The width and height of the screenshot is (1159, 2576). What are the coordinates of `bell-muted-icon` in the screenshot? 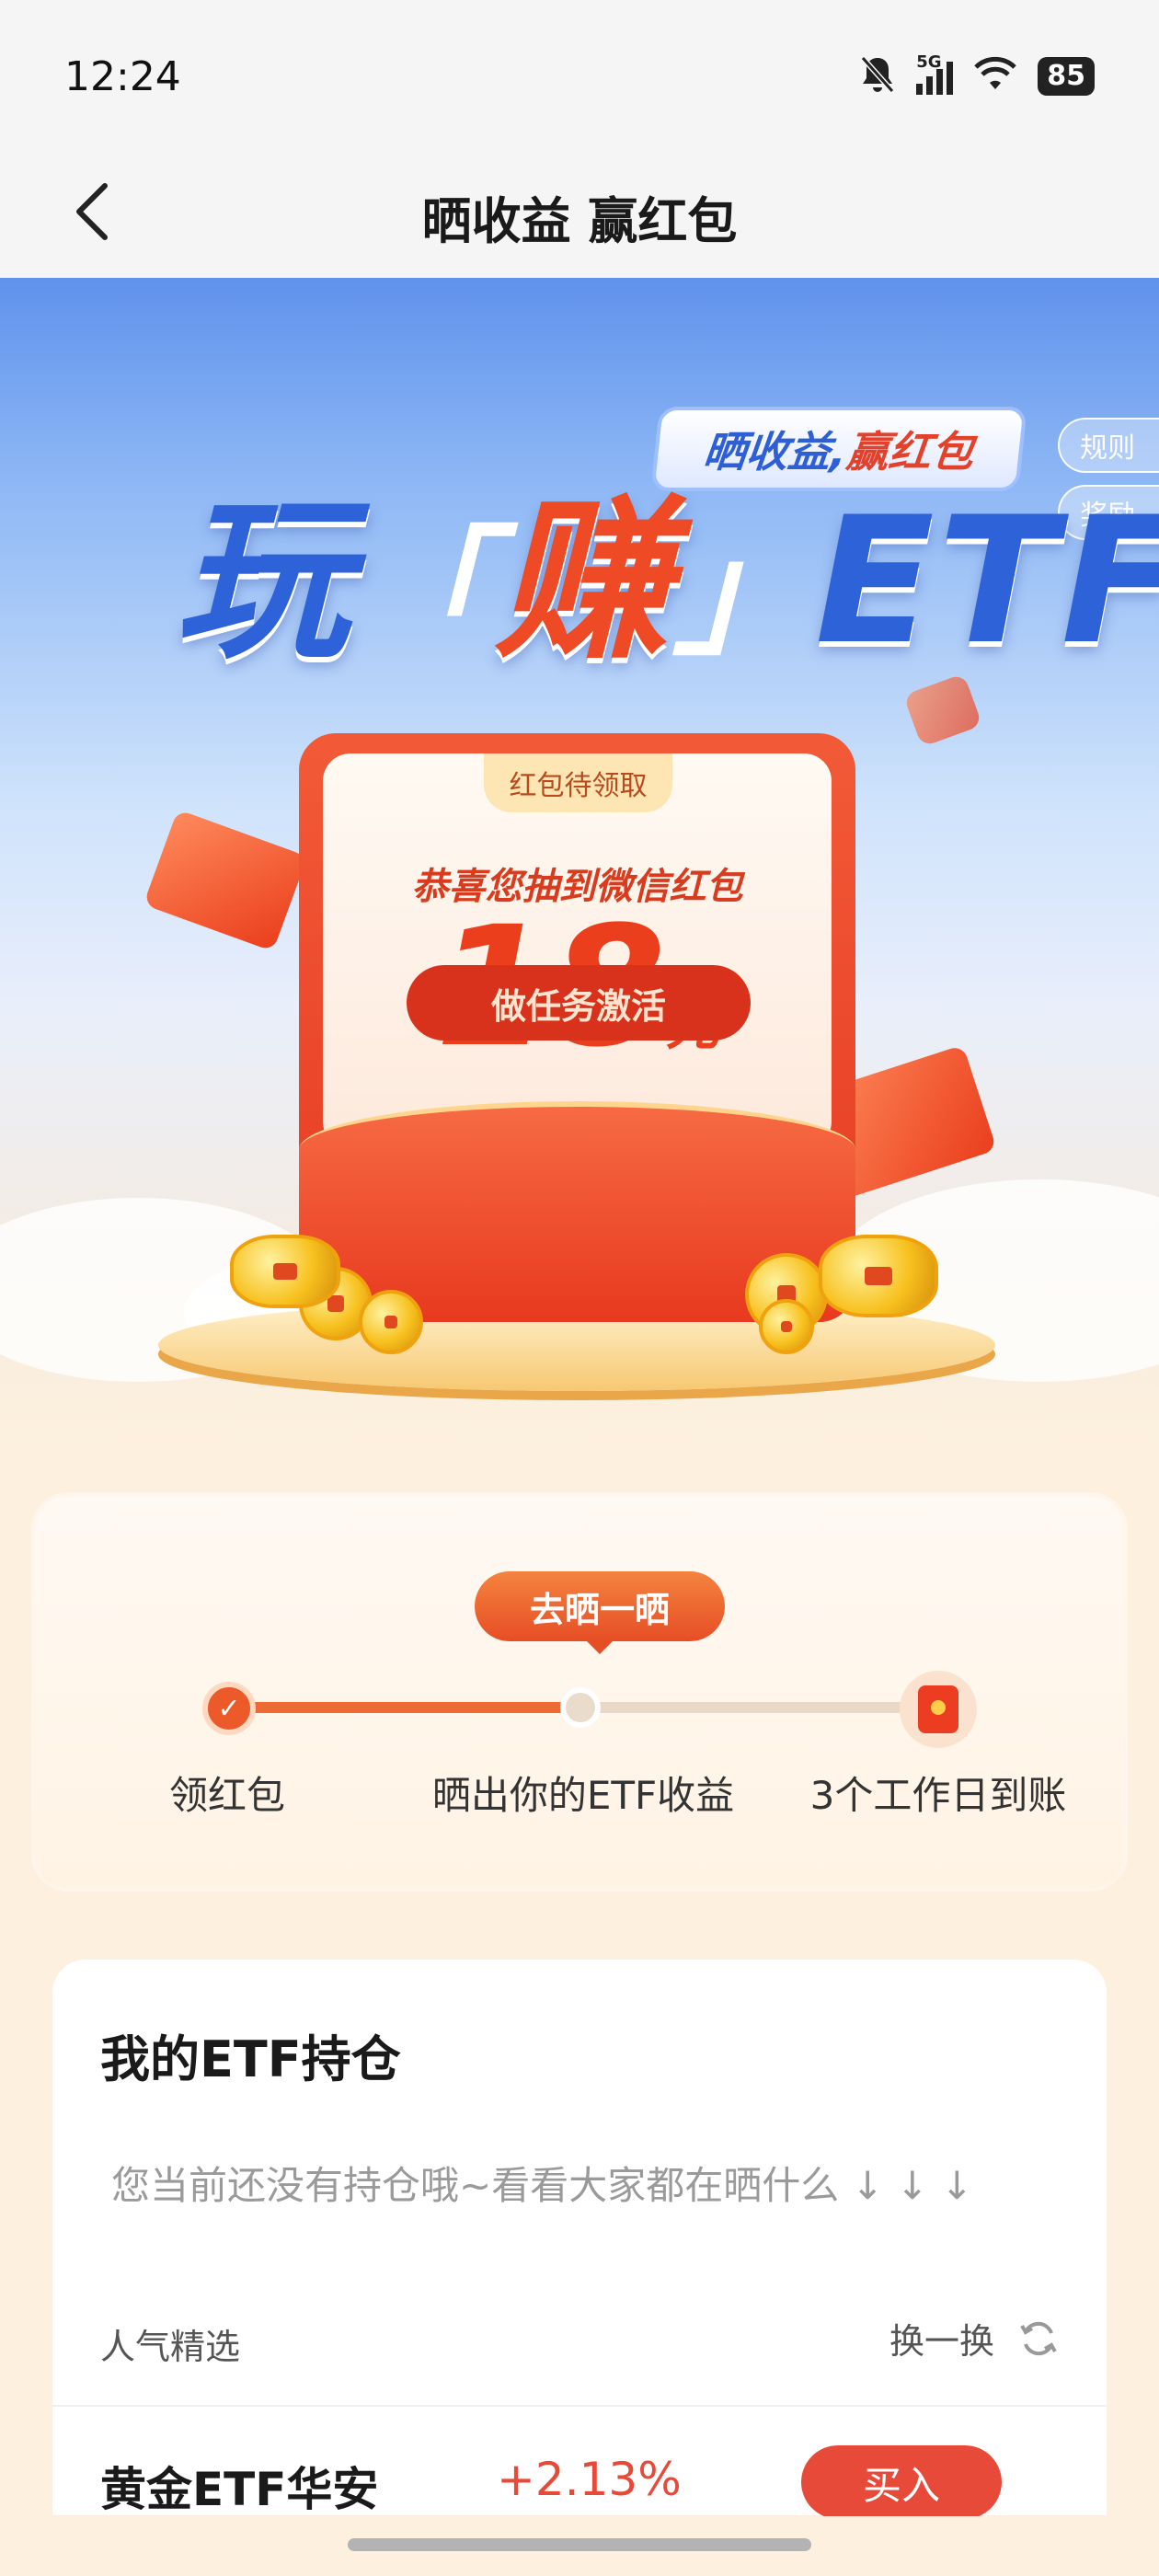 It's located at (877, 76).